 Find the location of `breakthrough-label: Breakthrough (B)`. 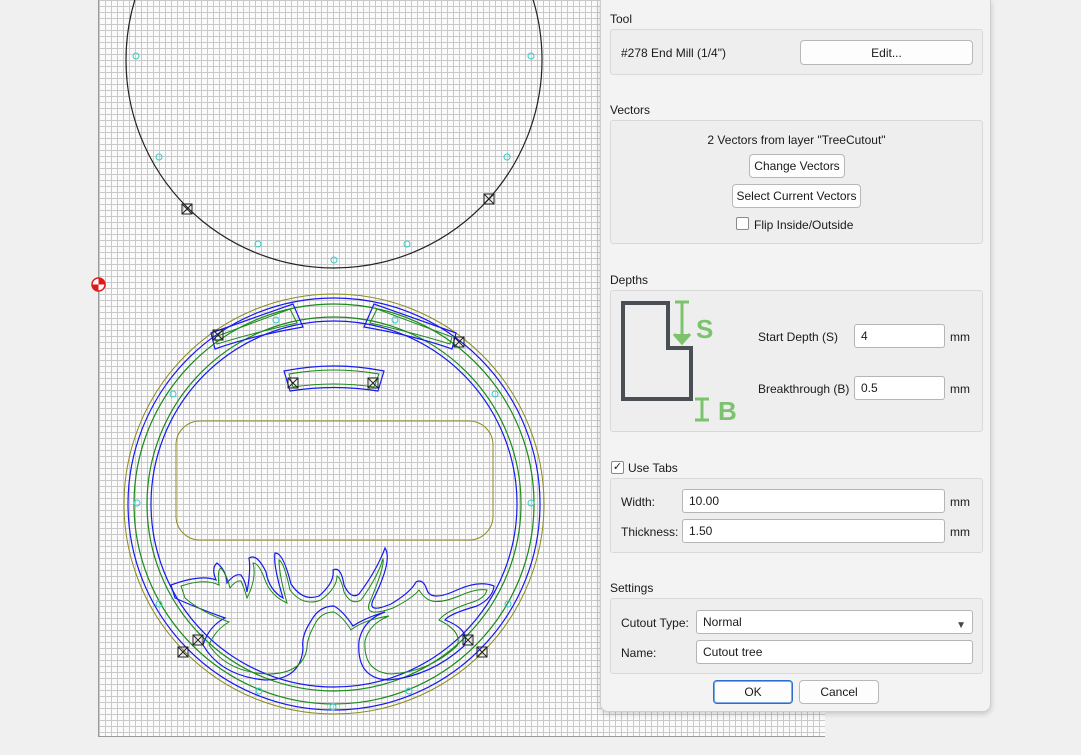

breakthrough-label: Breakthrough (B) is located at coordinates (804, 389).